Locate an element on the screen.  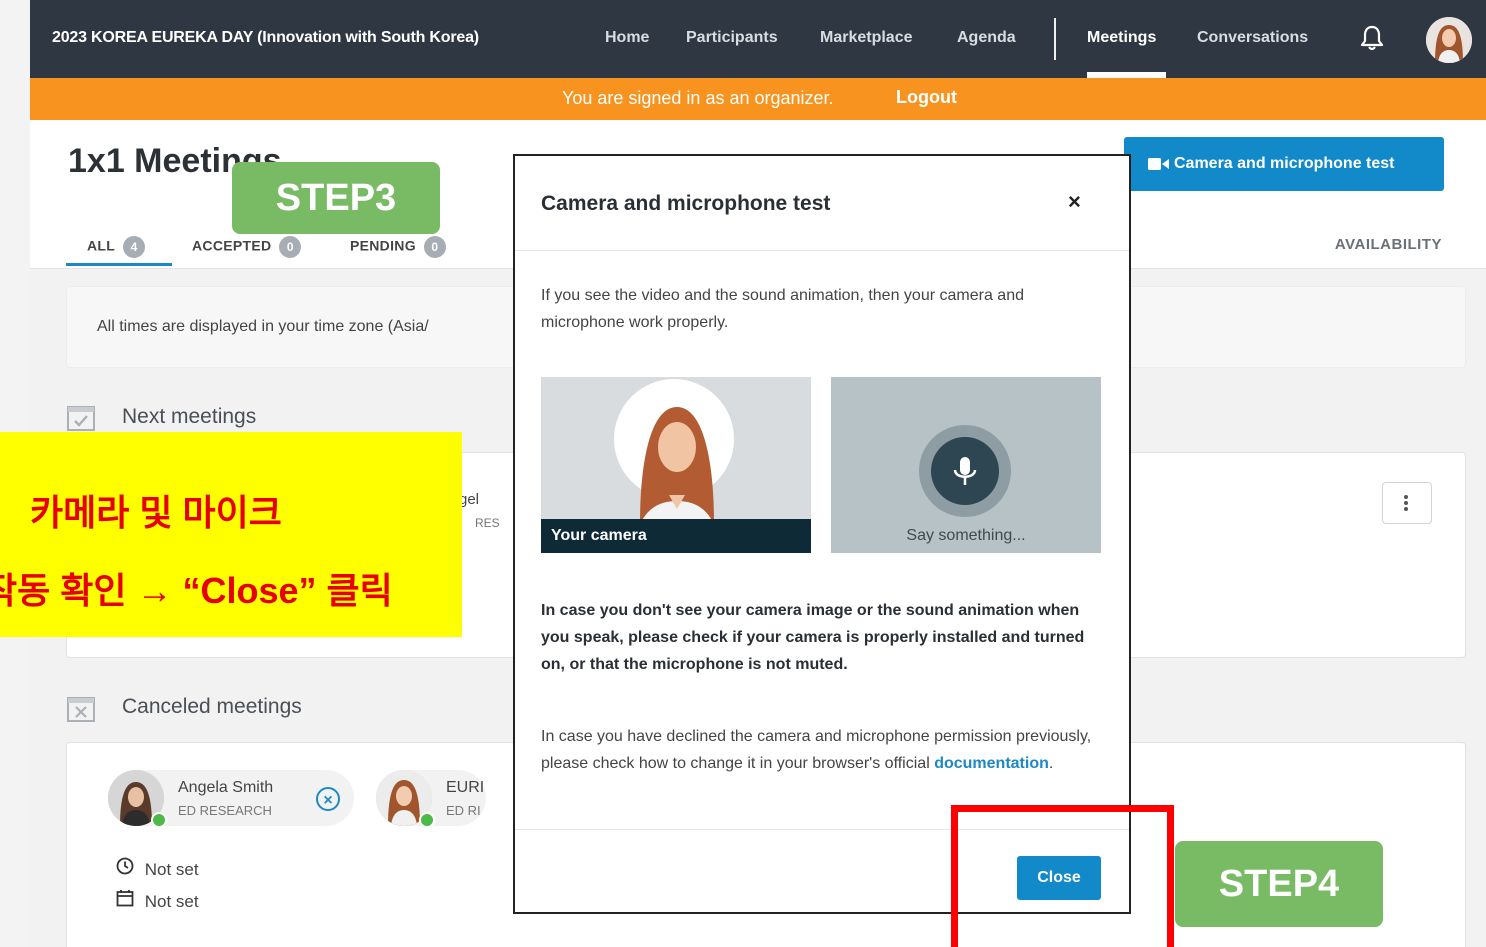
remove-participant-icon: × is located at coordinates (328, 799).